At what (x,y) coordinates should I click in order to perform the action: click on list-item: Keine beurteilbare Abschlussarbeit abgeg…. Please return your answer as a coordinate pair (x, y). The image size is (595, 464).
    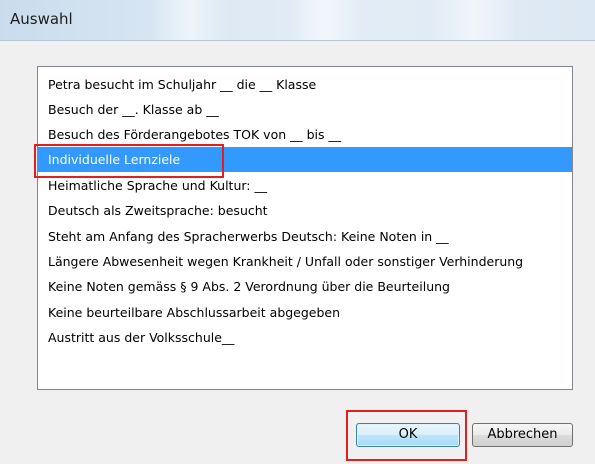
    Looking at the image, I should click on (305, 312).